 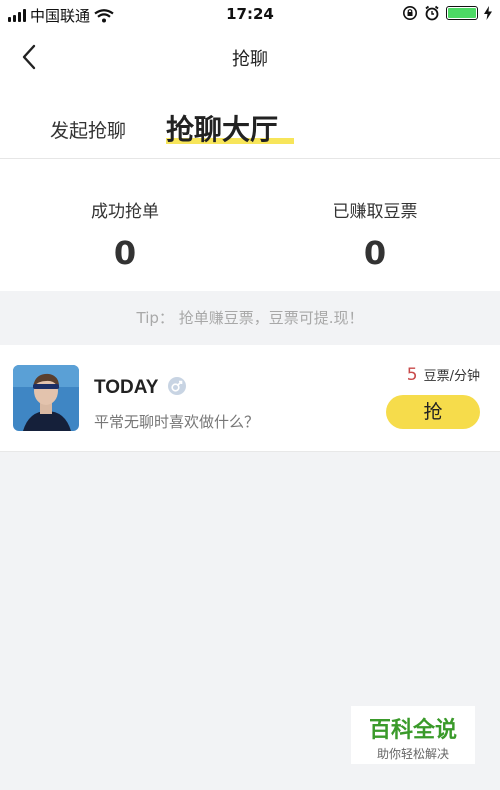 I want to click on grab-button: 抢, so click(x=433, y=412).